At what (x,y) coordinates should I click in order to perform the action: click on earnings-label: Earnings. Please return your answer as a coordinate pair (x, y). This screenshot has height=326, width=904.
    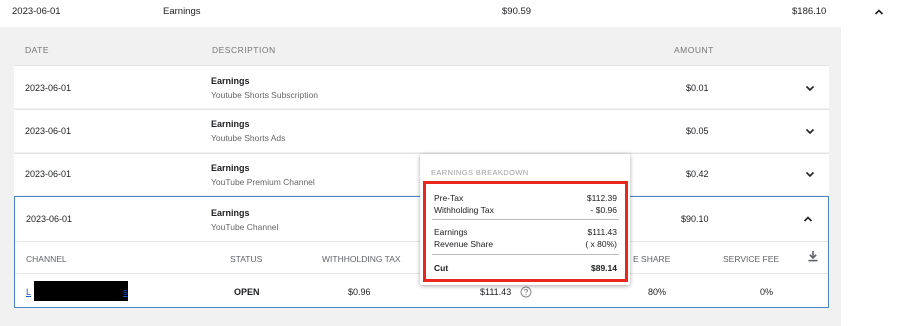
    Looking at the image, I should click on (451, 232).